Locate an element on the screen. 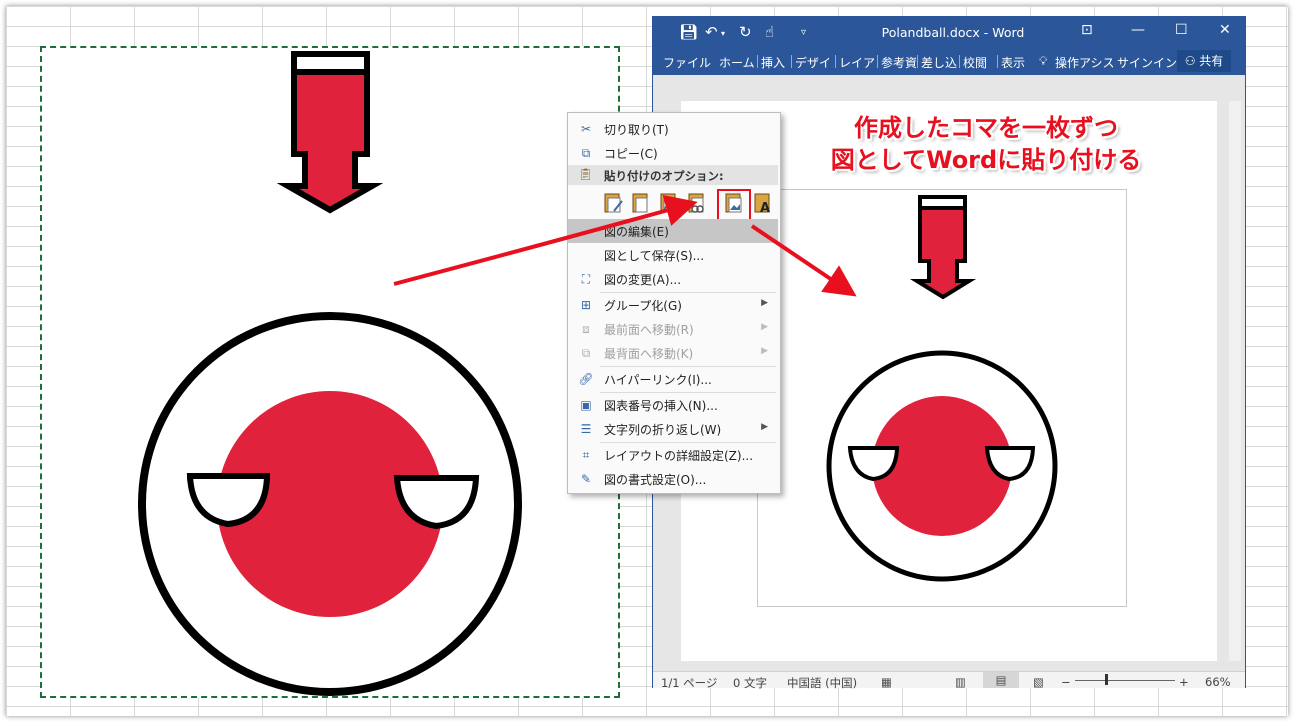  caption-icon: ▣ is located at coordinates (586, 405).